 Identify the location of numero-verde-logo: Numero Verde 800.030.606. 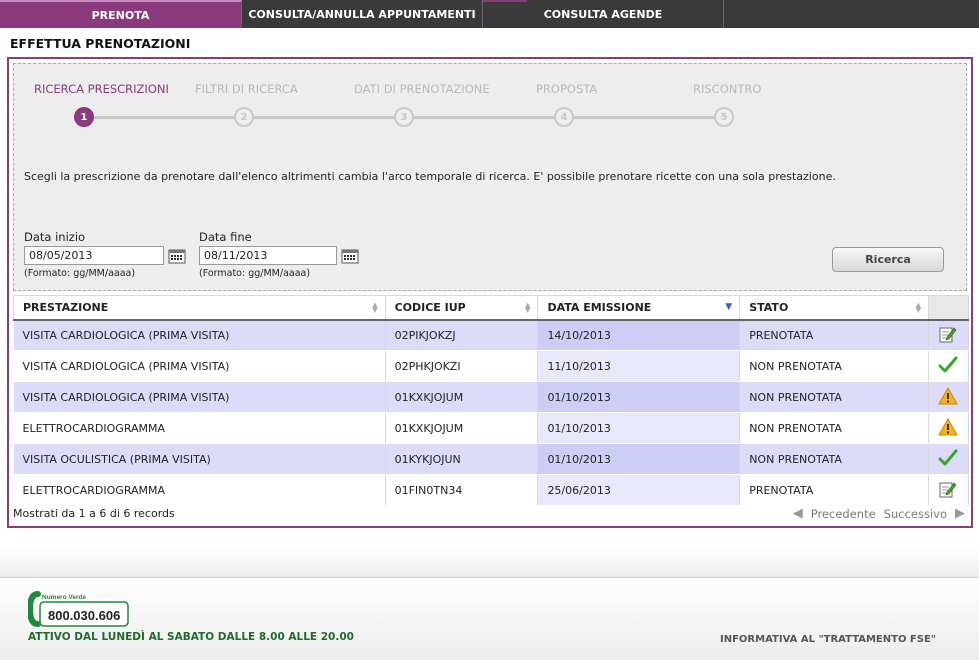
(78, 609).